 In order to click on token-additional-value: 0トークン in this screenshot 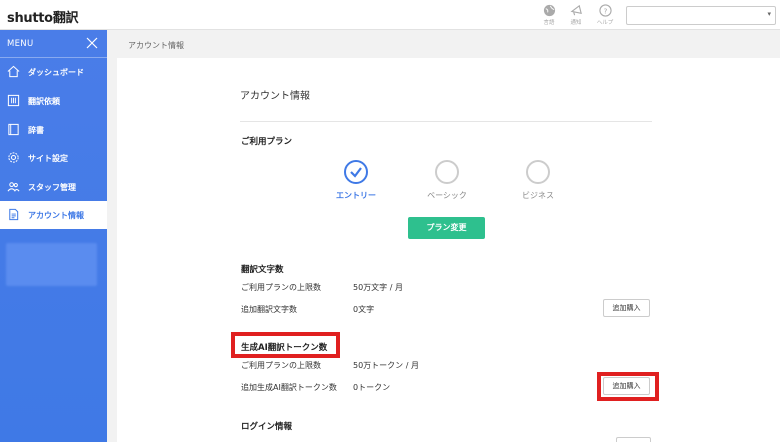, I will do `click(372, 387)`.